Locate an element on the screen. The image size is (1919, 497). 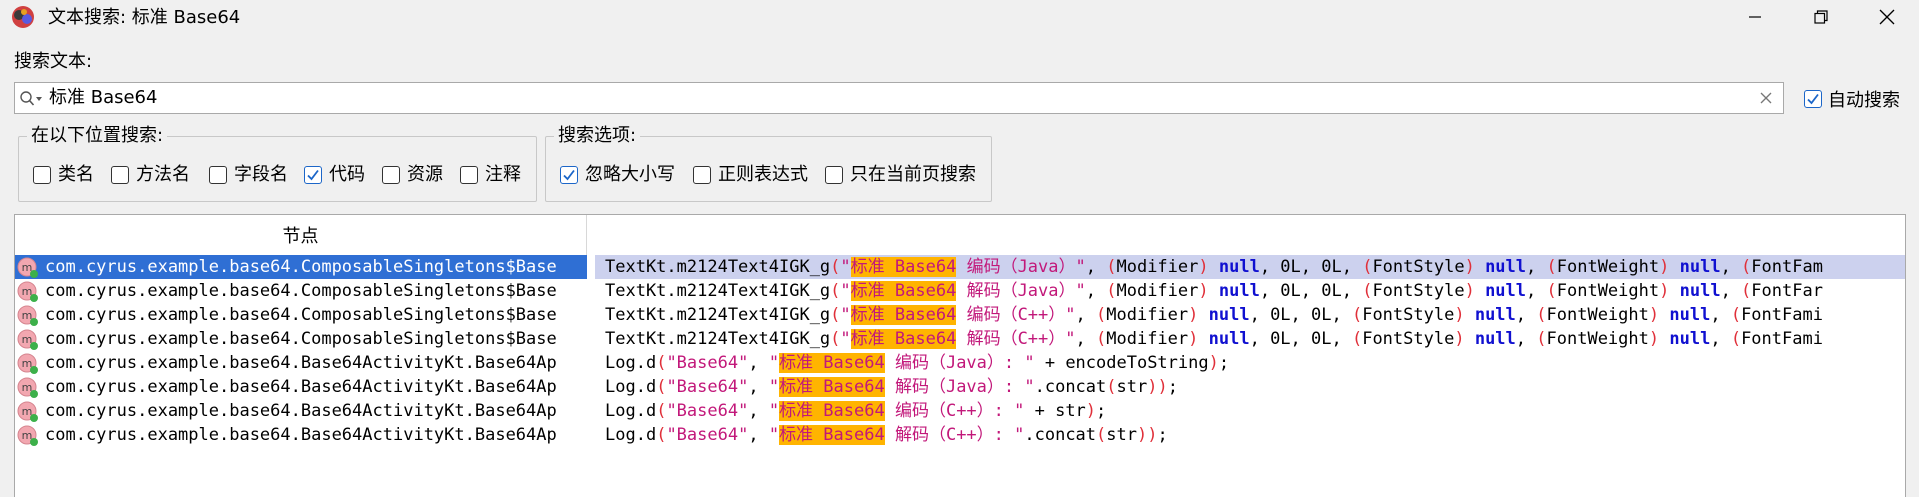
code-token: , 0L, 0L, is located at coordinates (1311, 267).